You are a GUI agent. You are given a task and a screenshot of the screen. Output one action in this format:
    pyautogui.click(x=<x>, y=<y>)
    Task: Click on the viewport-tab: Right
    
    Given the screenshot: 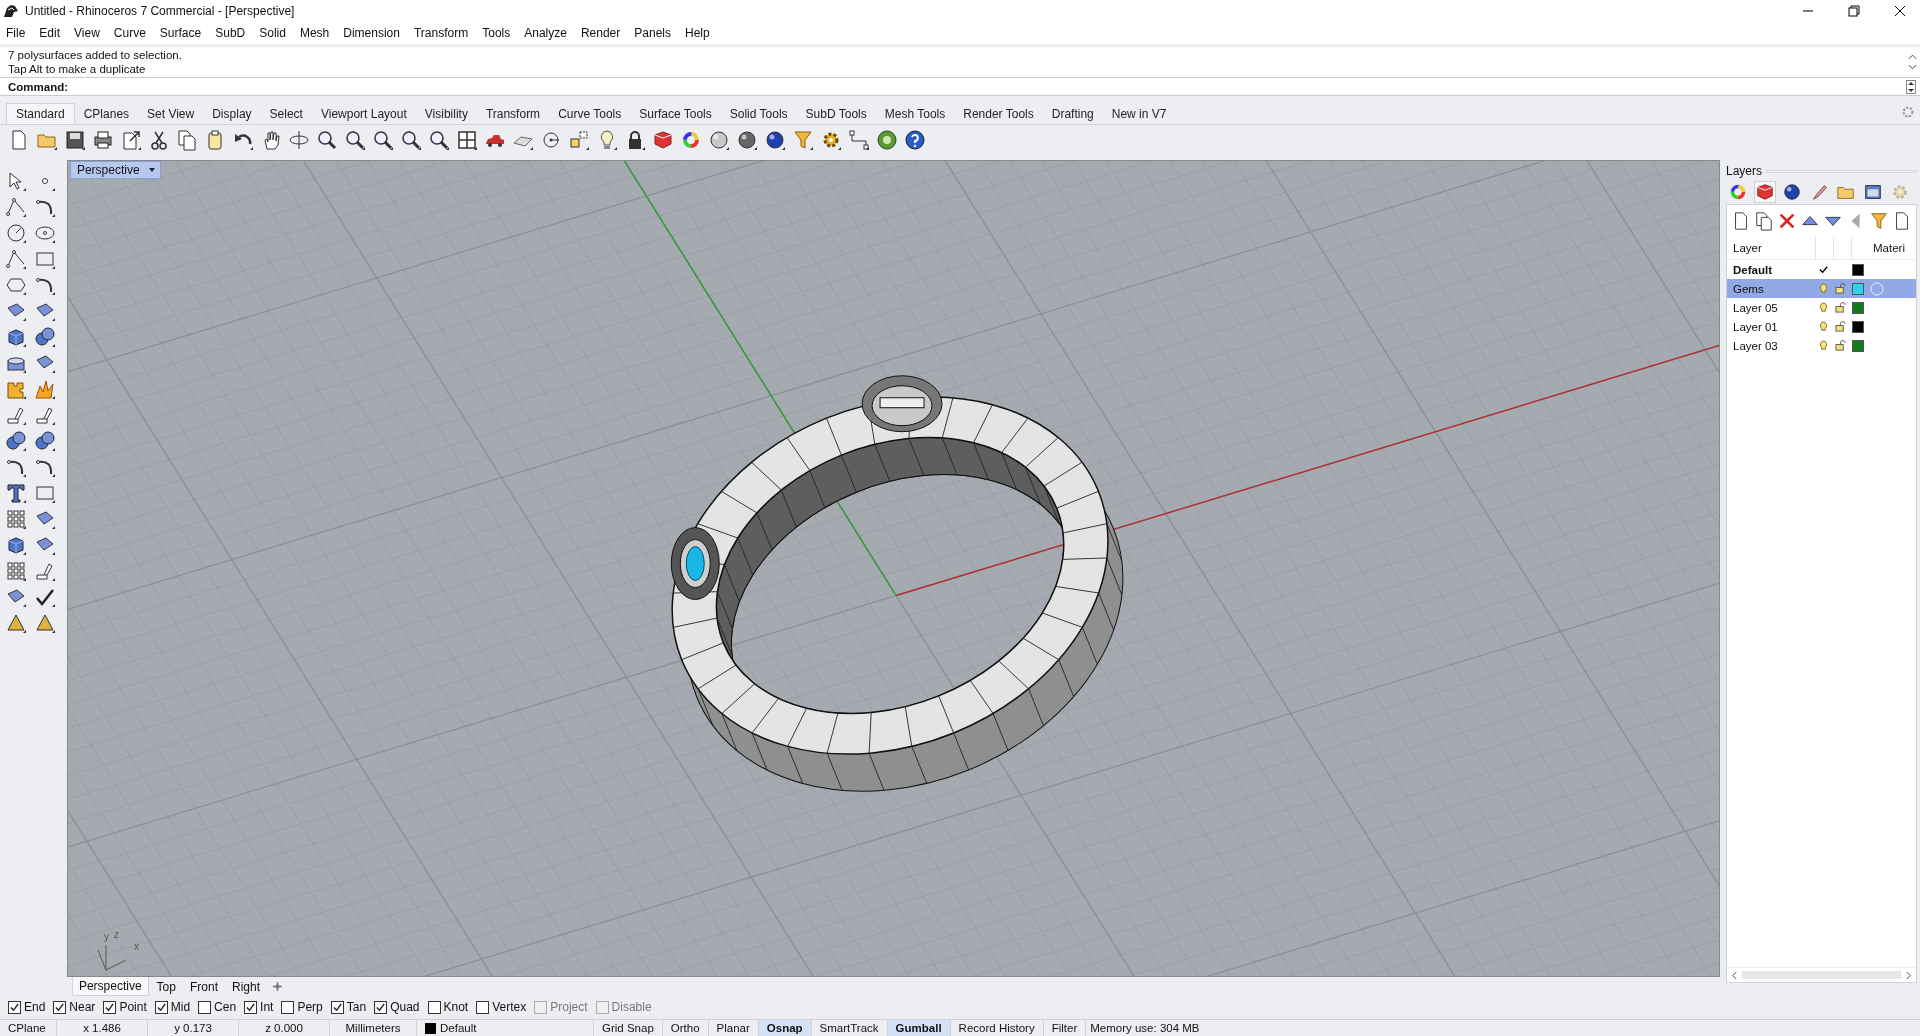 What is the action you would take?
    pyautogui.click(x=245, y=986)
    